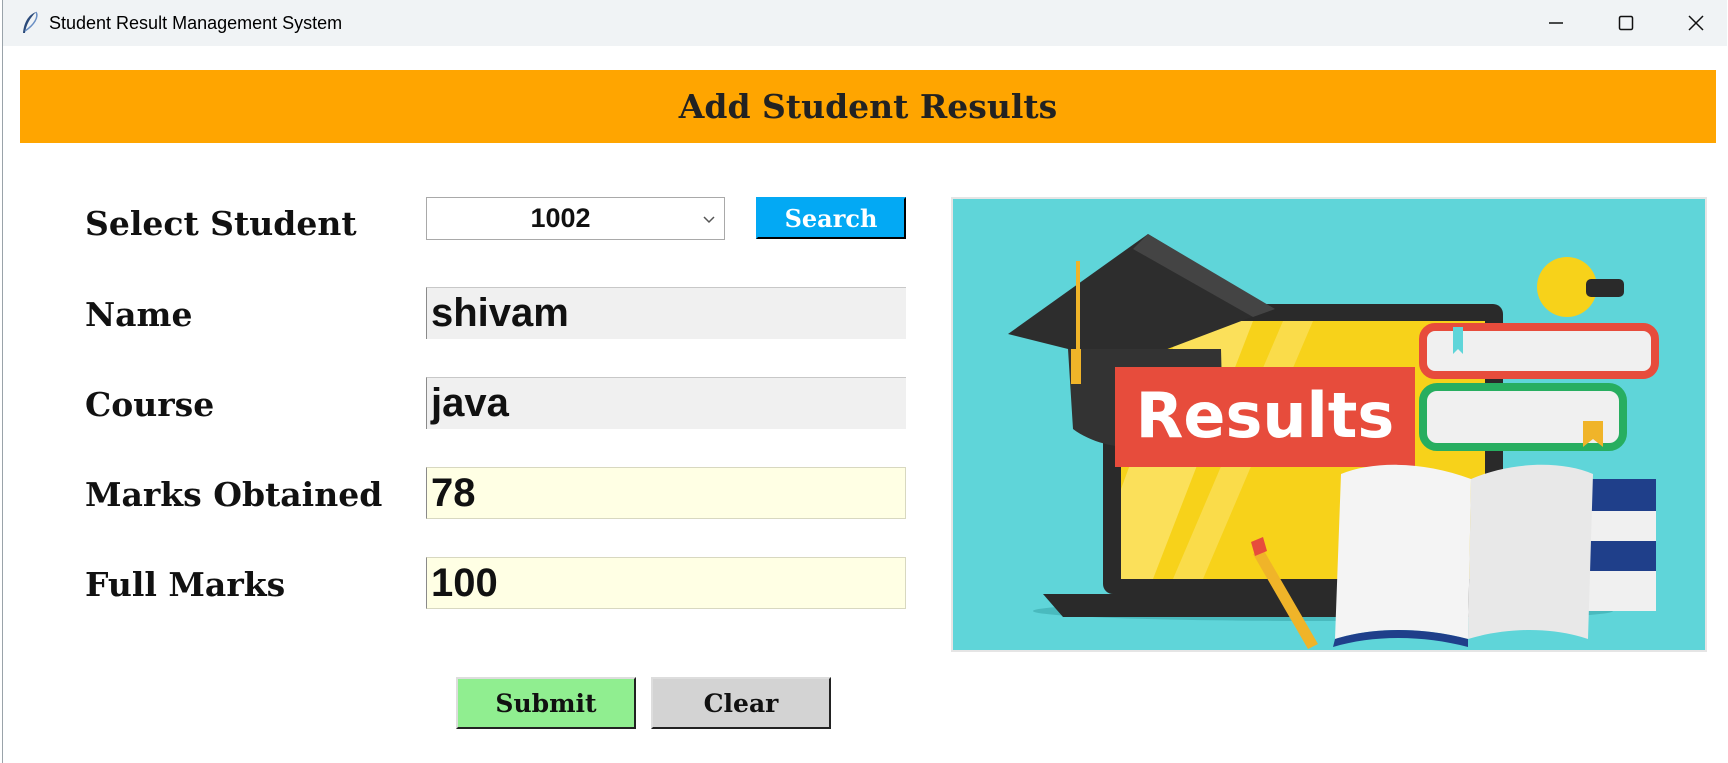 This screenshot has width=1728, height=763. What do you see at coordinates (30, 22) in the screenshot?
I see `feather-icon` at bounding box center [30, 22].